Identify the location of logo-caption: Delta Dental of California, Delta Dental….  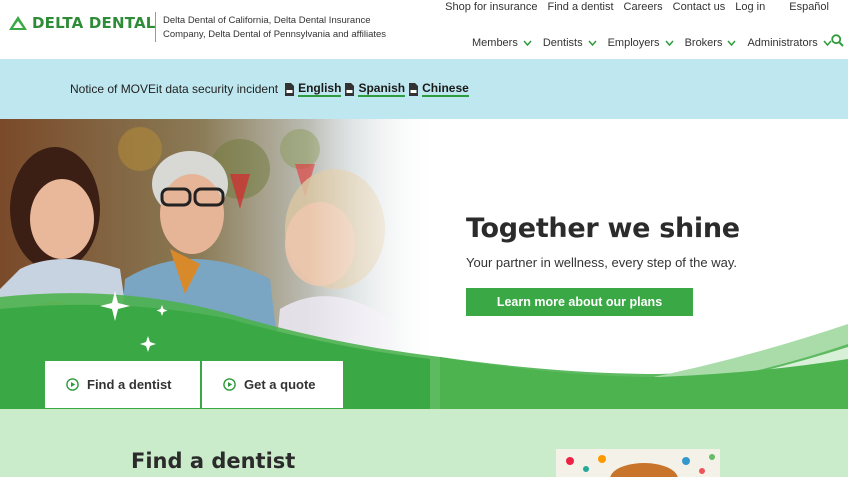
(275, 27).